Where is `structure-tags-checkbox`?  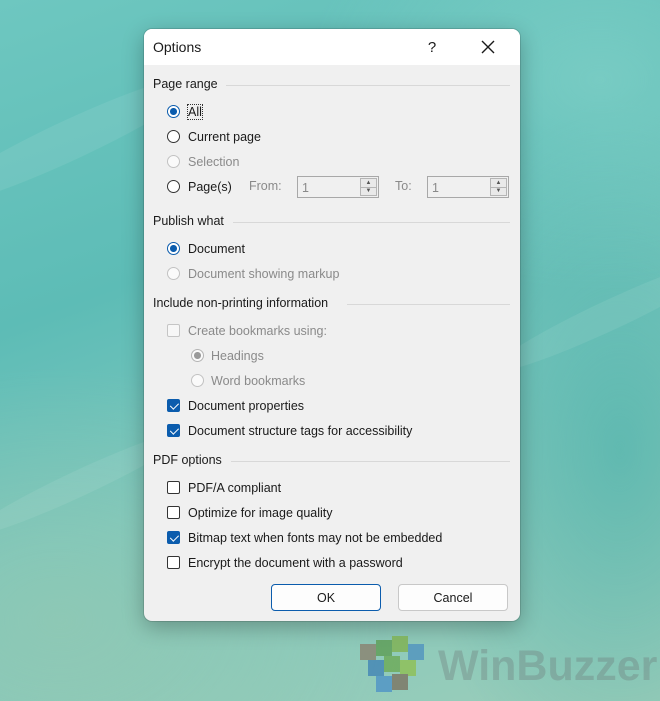 structure-tags-checkbox is located at coordinates (173, 430).